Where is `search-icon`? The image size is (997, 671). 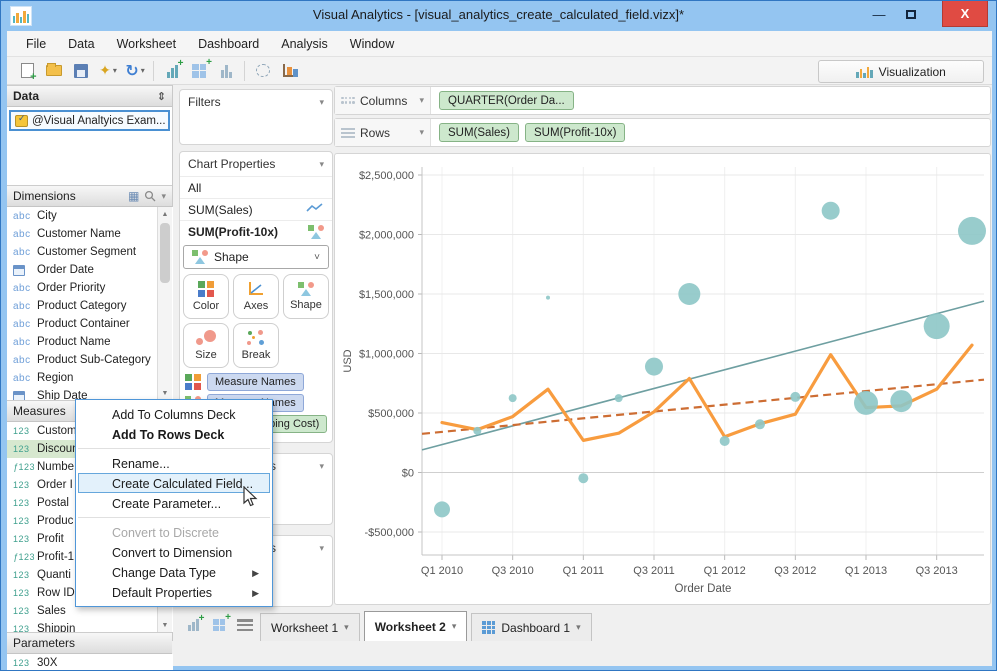 search-icon is located at coordinates (150, 196).